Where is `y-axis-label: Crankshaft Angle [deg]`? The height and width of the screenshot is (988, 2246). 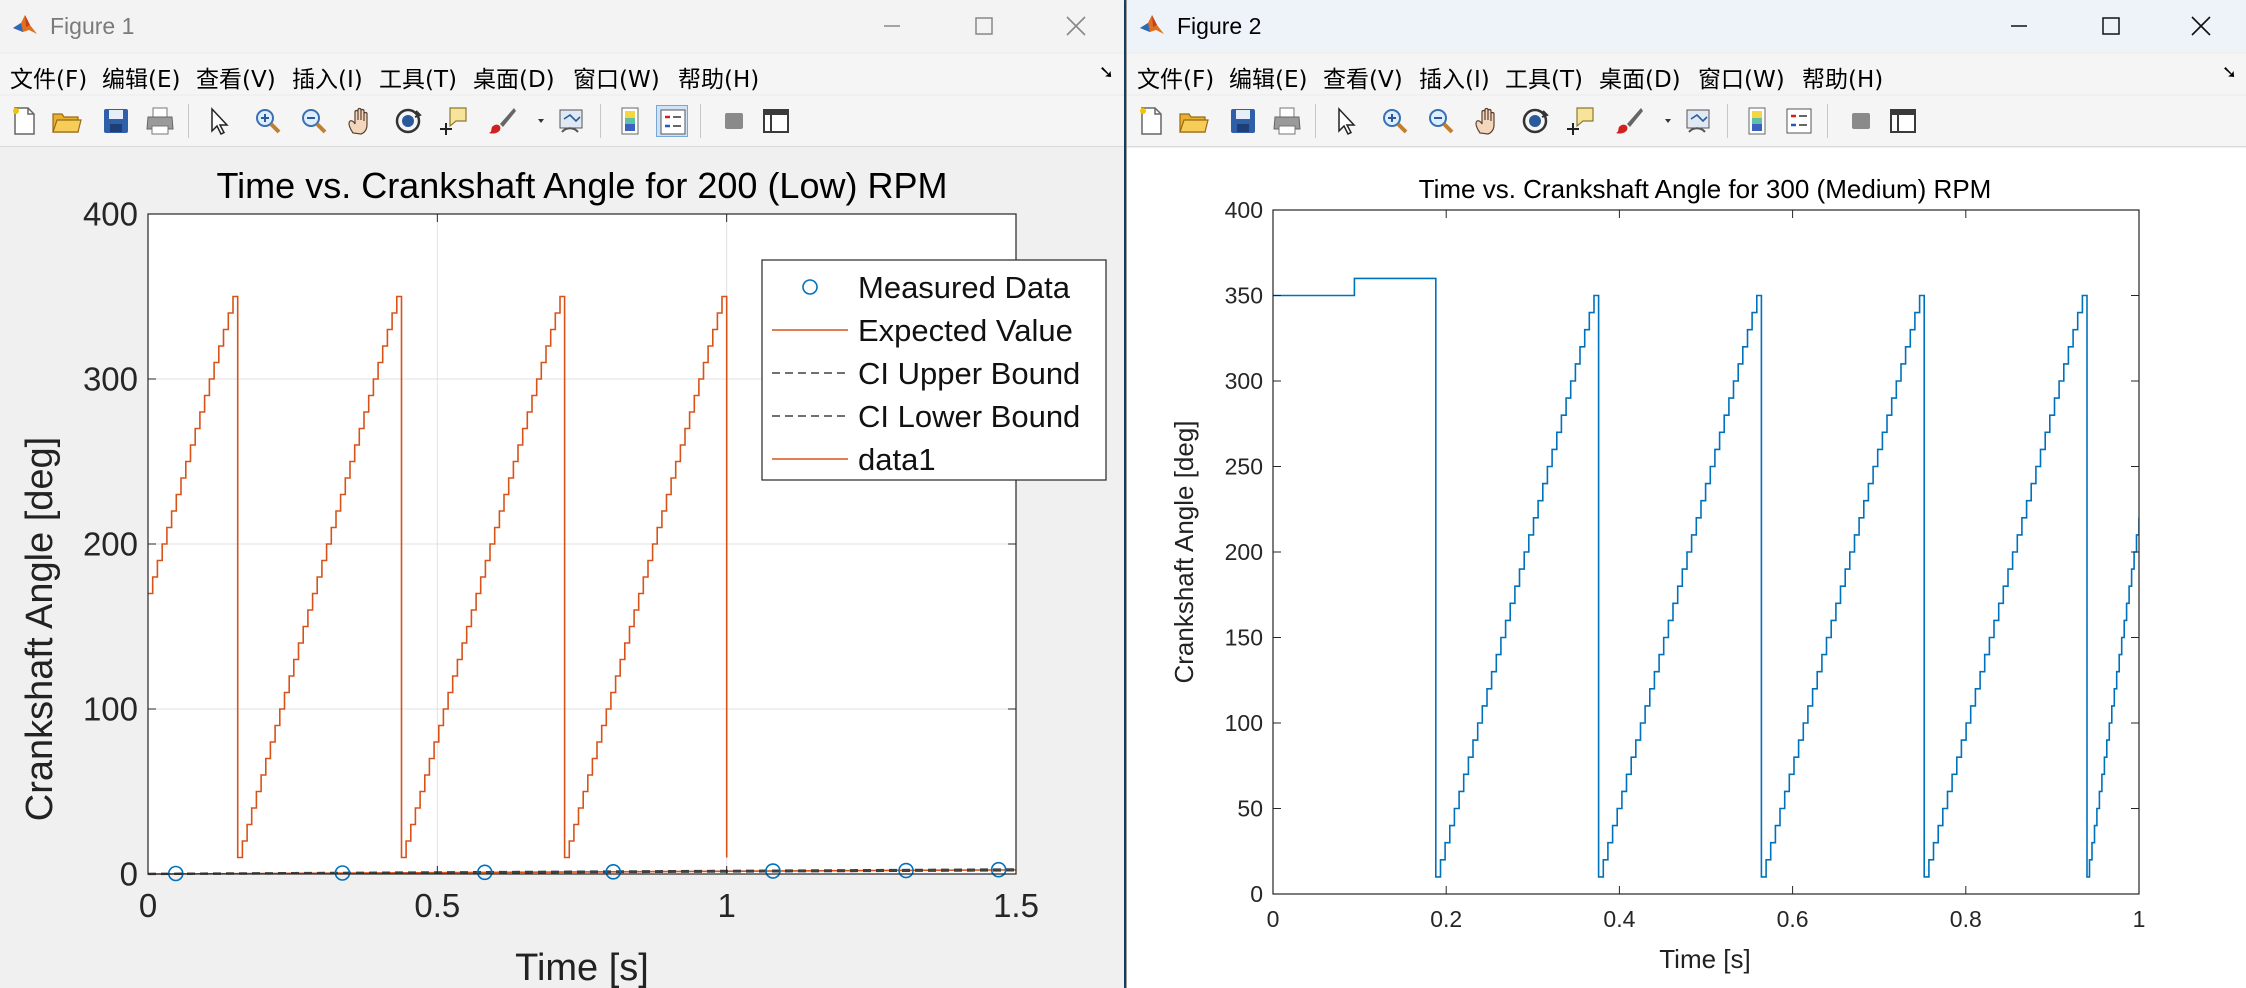
y-axis-label: Crankshaft Angle [deg] is located at coordinates (1184, 551).